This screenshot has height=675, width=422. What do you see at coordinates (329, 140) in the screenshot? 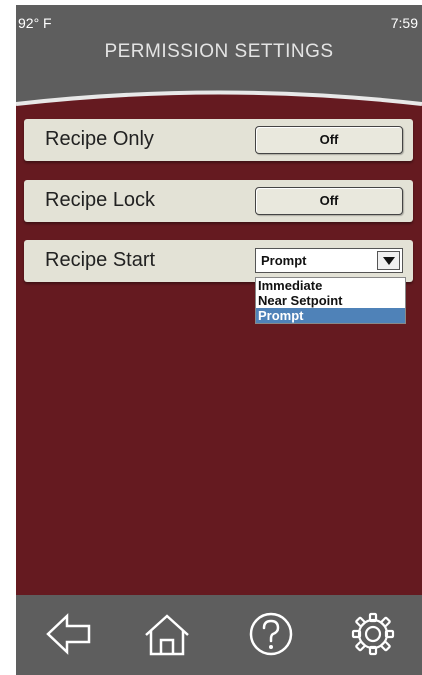
I see `recipe-only-toggle-button: Off` at bounding box center [329, 140].